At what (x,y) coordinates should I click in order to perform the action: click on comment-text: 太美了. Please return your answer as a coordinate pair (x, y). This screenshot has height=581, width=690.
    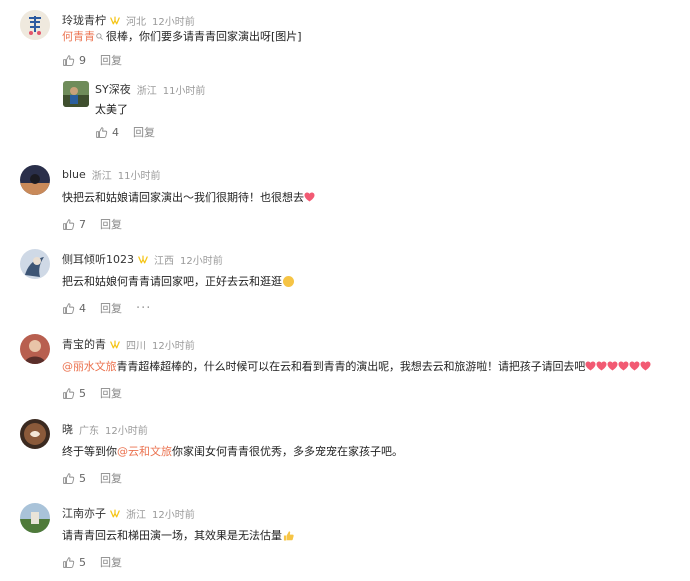
    Looking at the image, I should click on (111, 109).